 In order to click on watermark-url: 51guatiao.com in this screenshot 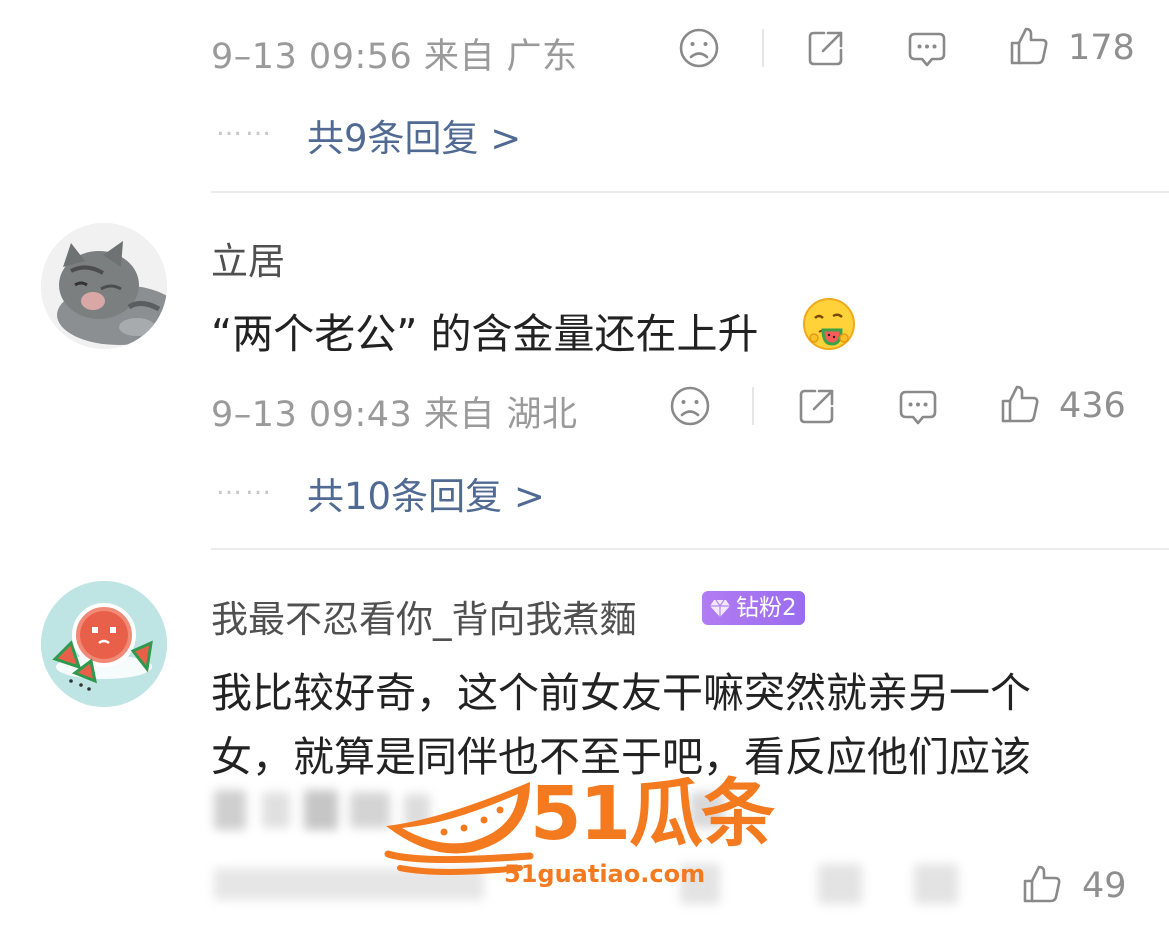, I will do `click(605, 874)`.